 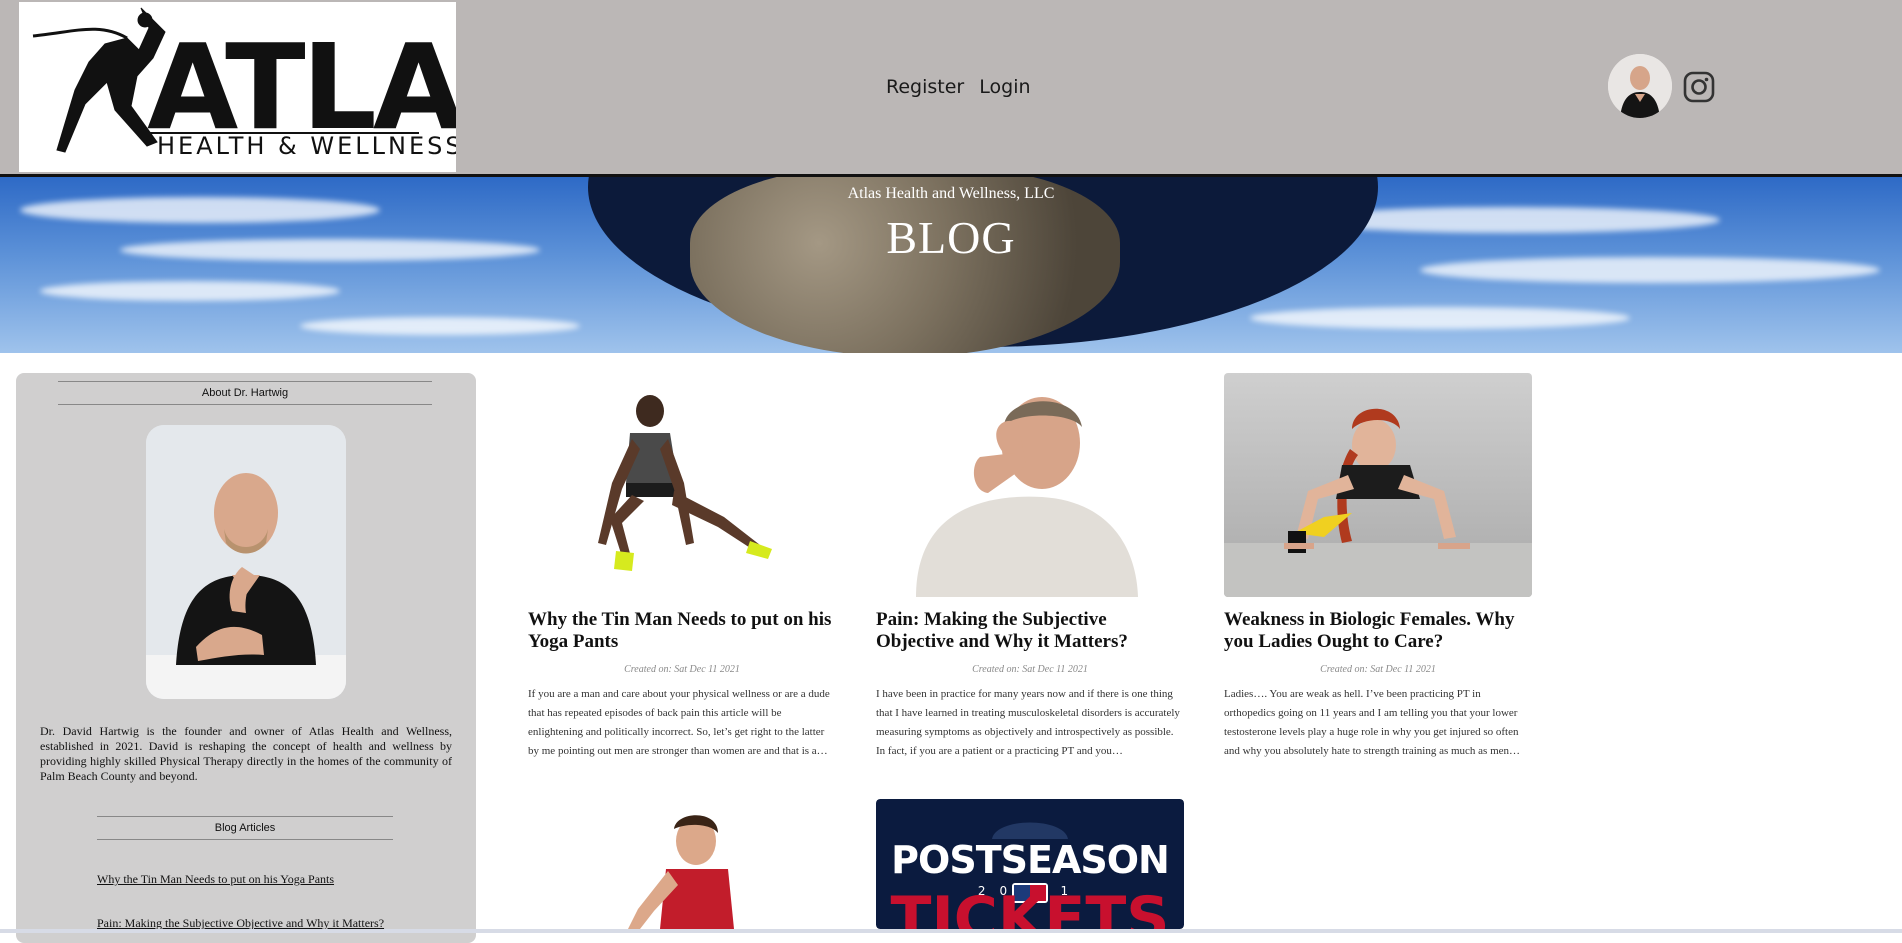 What do you see at coordinates (246, 562) in the screenshot?
I see `dr-hartwig-portrait` at bounding box center [246, 562].